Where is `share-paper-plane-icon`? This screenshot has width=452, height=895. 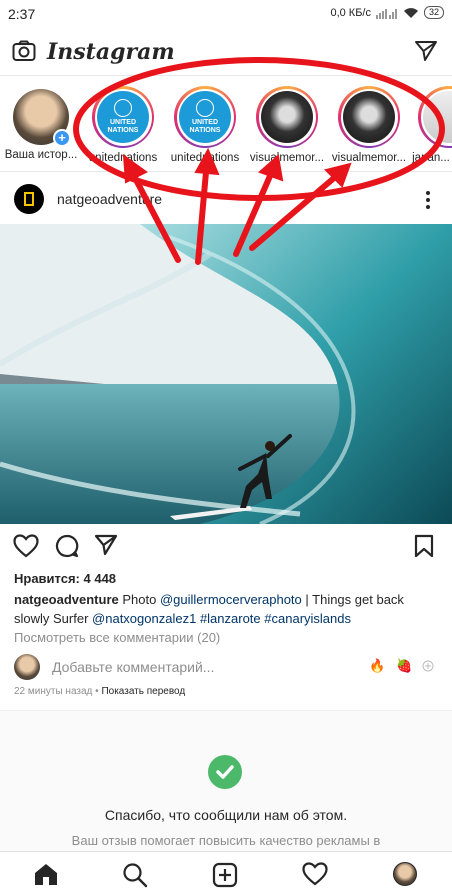 share-paper-plane-icon is located at coordinates (106, 545).